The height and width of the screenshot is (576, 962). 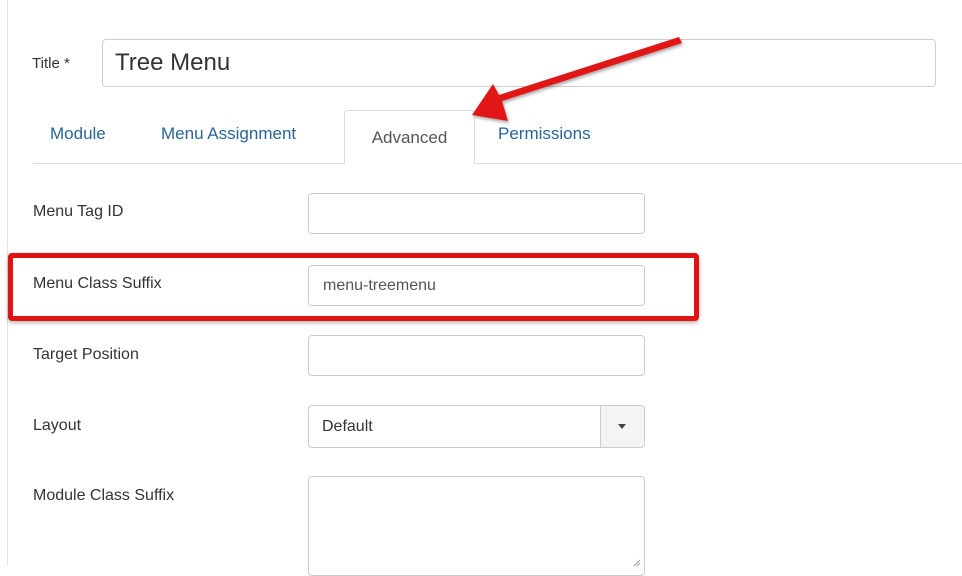 What do you see at coordinates (519, 63) in the screenshot?
I see `title-input: Tree Menu` at bounding box center [519, 63].